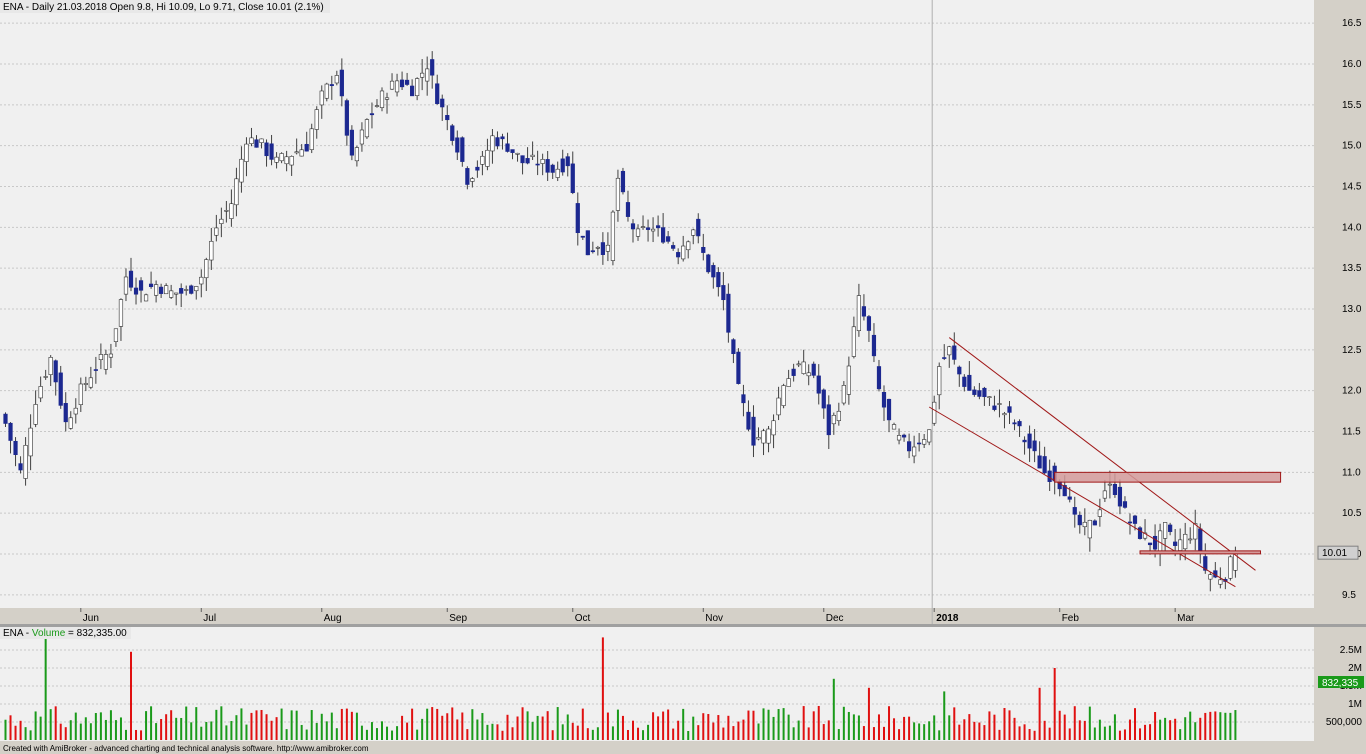  What do you see at coordinates (1352, 146) in the screenshot?
I see `price-tick-label: 15.0` at bounding box center [1352, 146].